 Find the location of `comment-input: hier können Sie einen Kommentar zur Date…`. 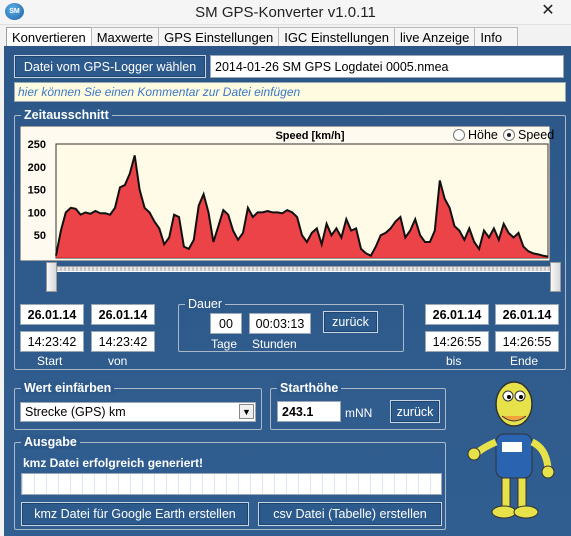

comment-input: hier können Sie einen Kommentar zur Date… is located at coordinates (290, 92).